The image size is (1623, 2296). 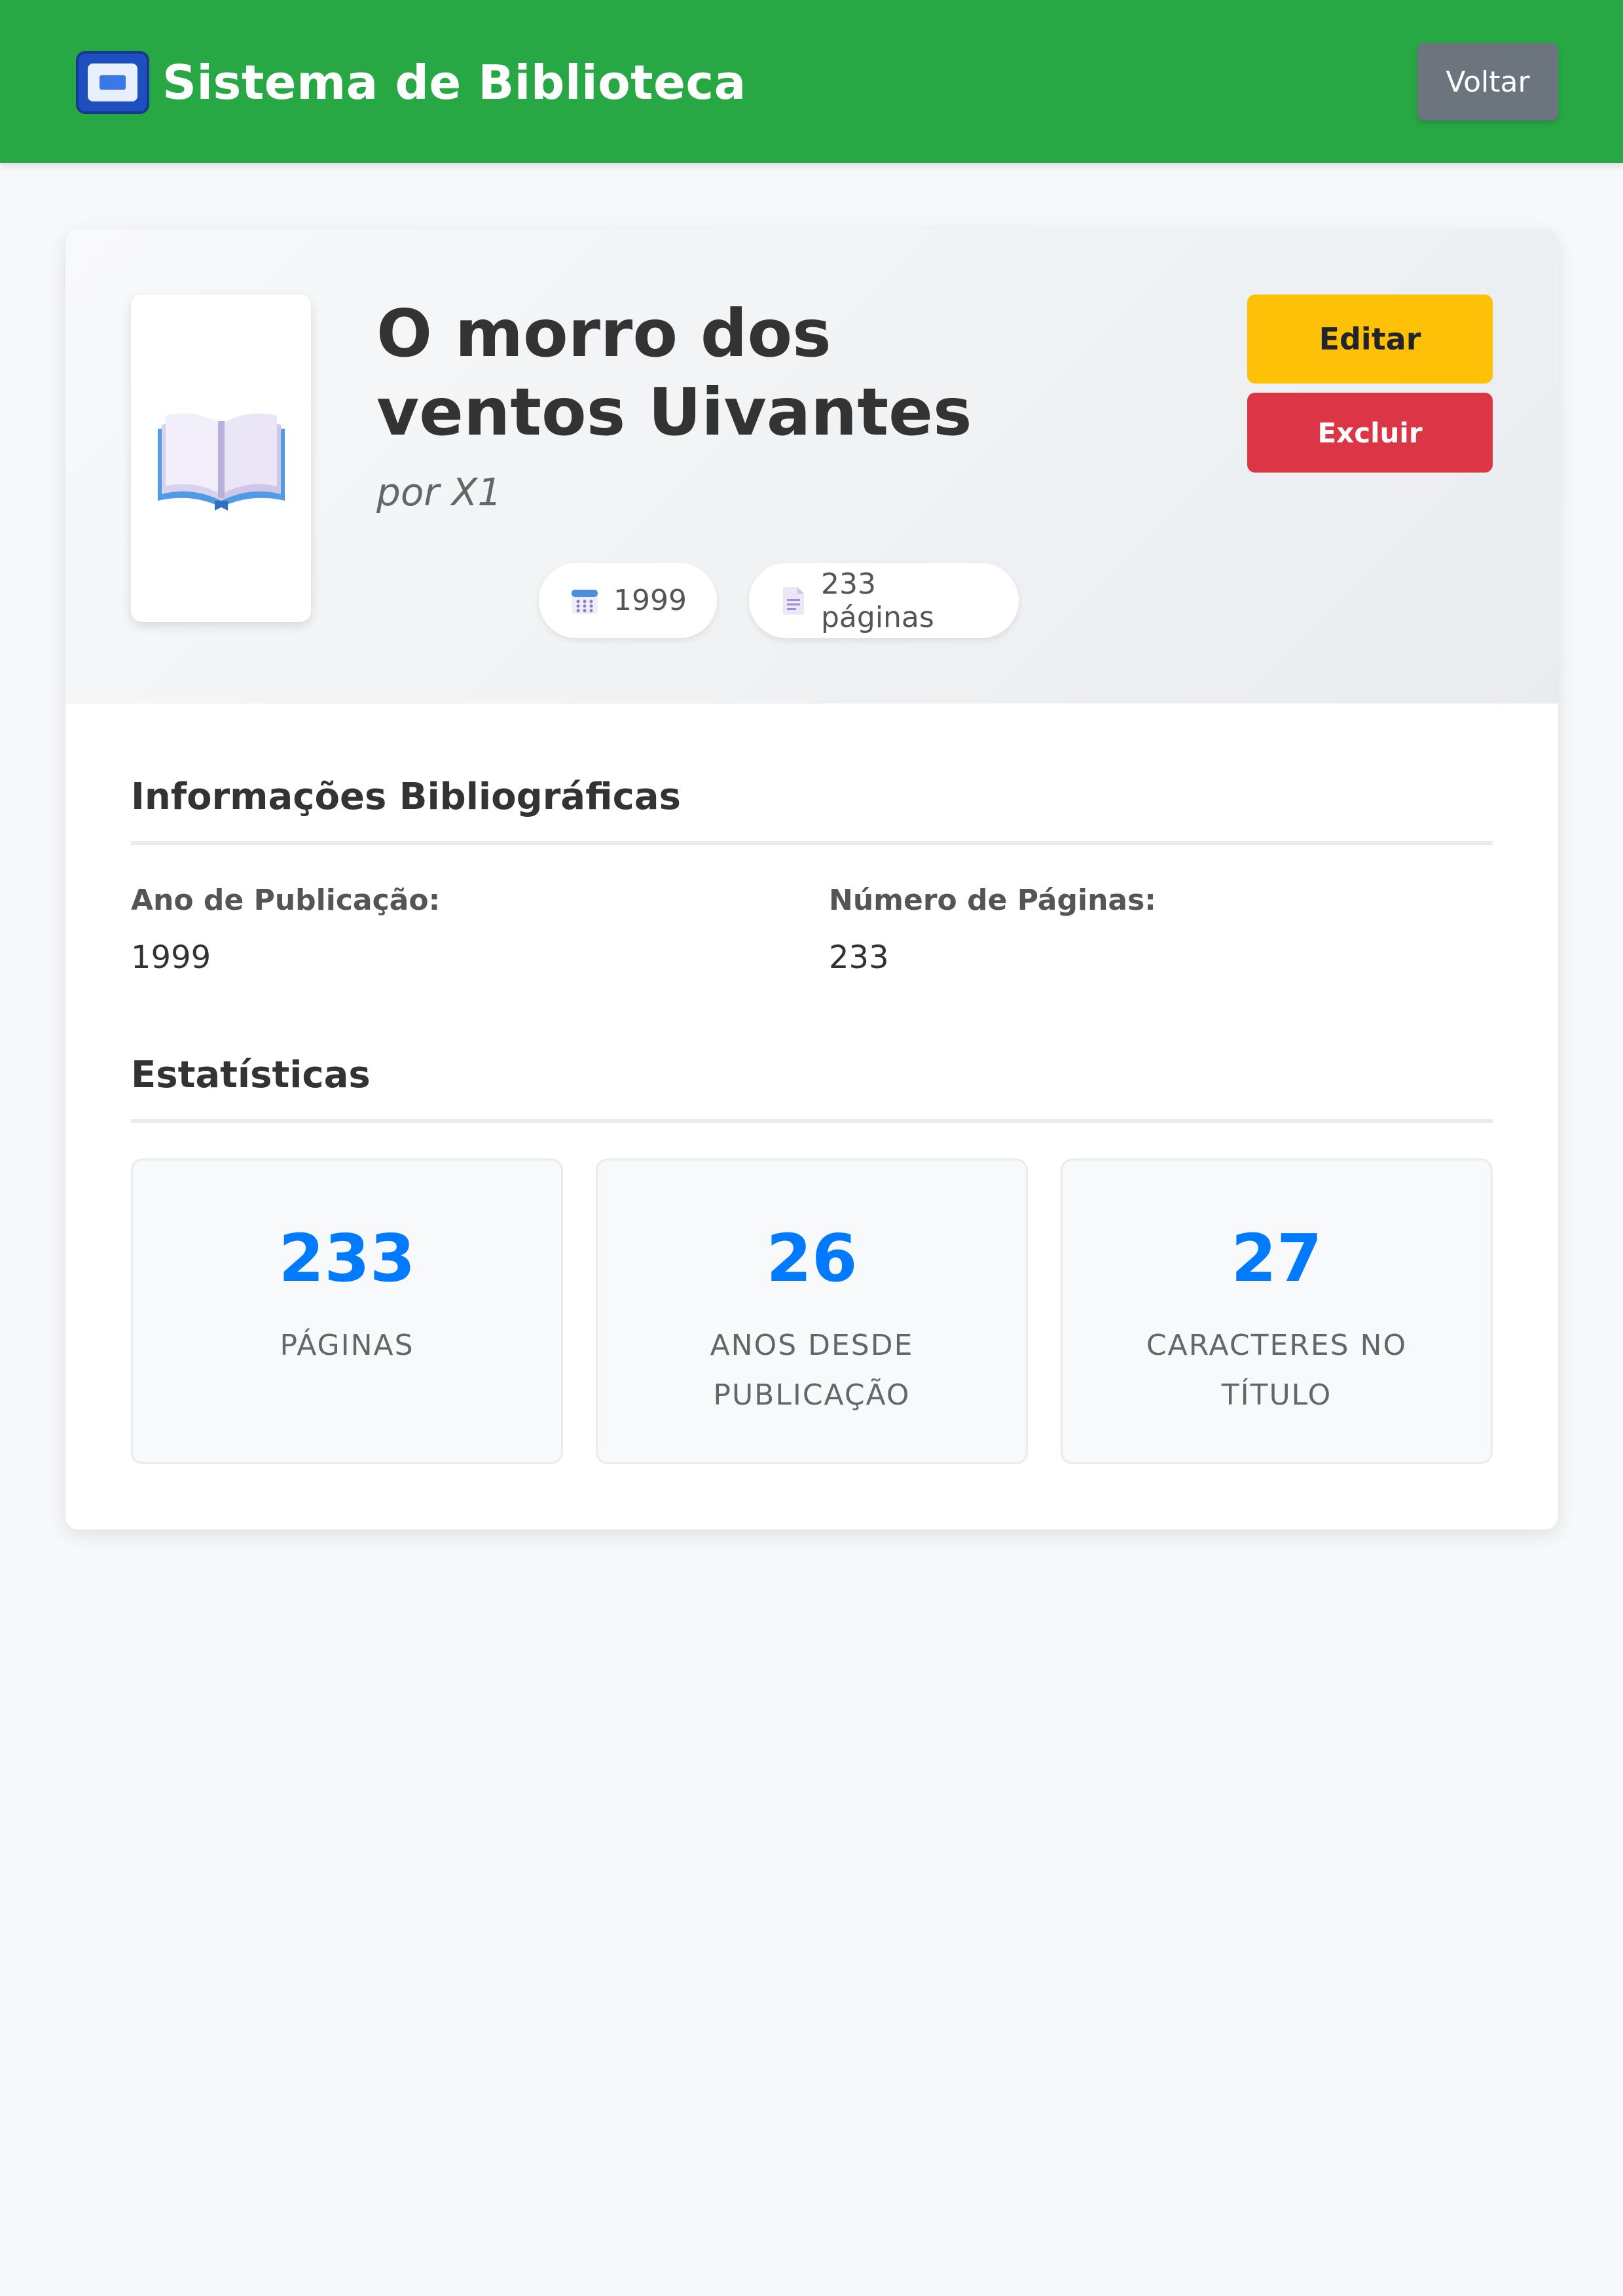 I want to click on year-pill: 1999, so click(x=628, y=600).